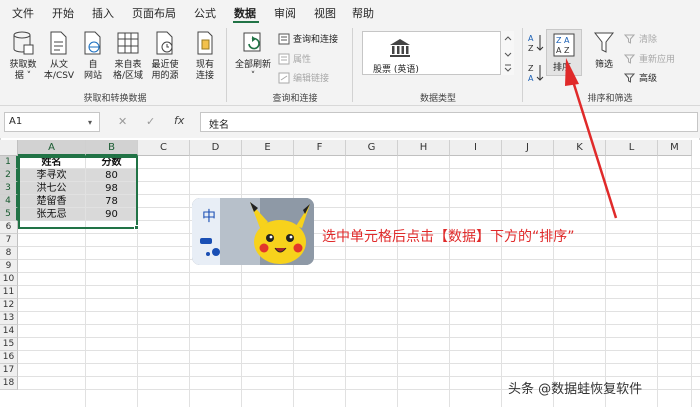 The height and width of the screenshot is (407, 700). I want to click on column-header-g: G, so click(372, 148).